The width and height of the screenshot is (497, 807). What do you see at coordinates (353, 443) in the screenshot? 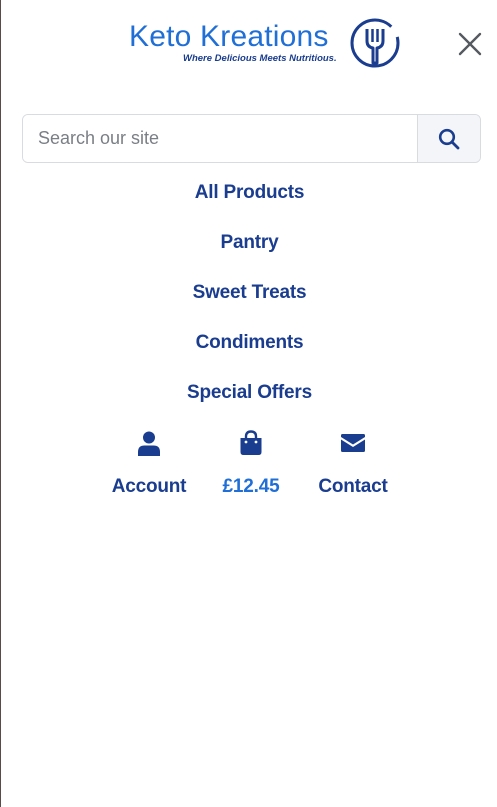
I see `envelope-icon` at bounding box center [353, 443].